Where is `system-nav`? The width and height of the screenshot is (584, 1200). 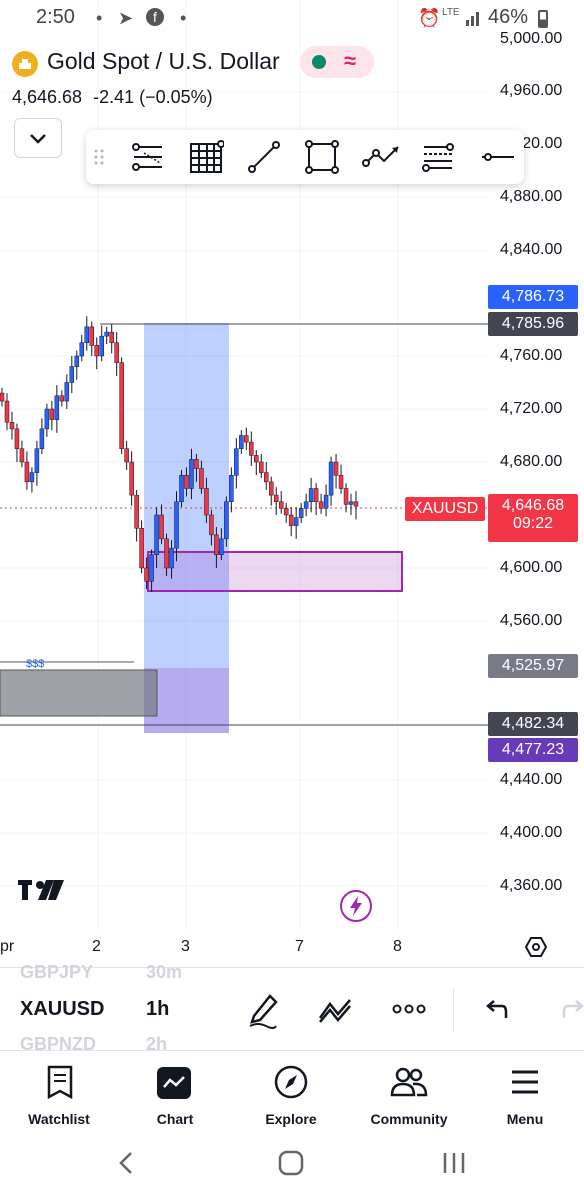 system-nav is located at coordinates (292, 1168).